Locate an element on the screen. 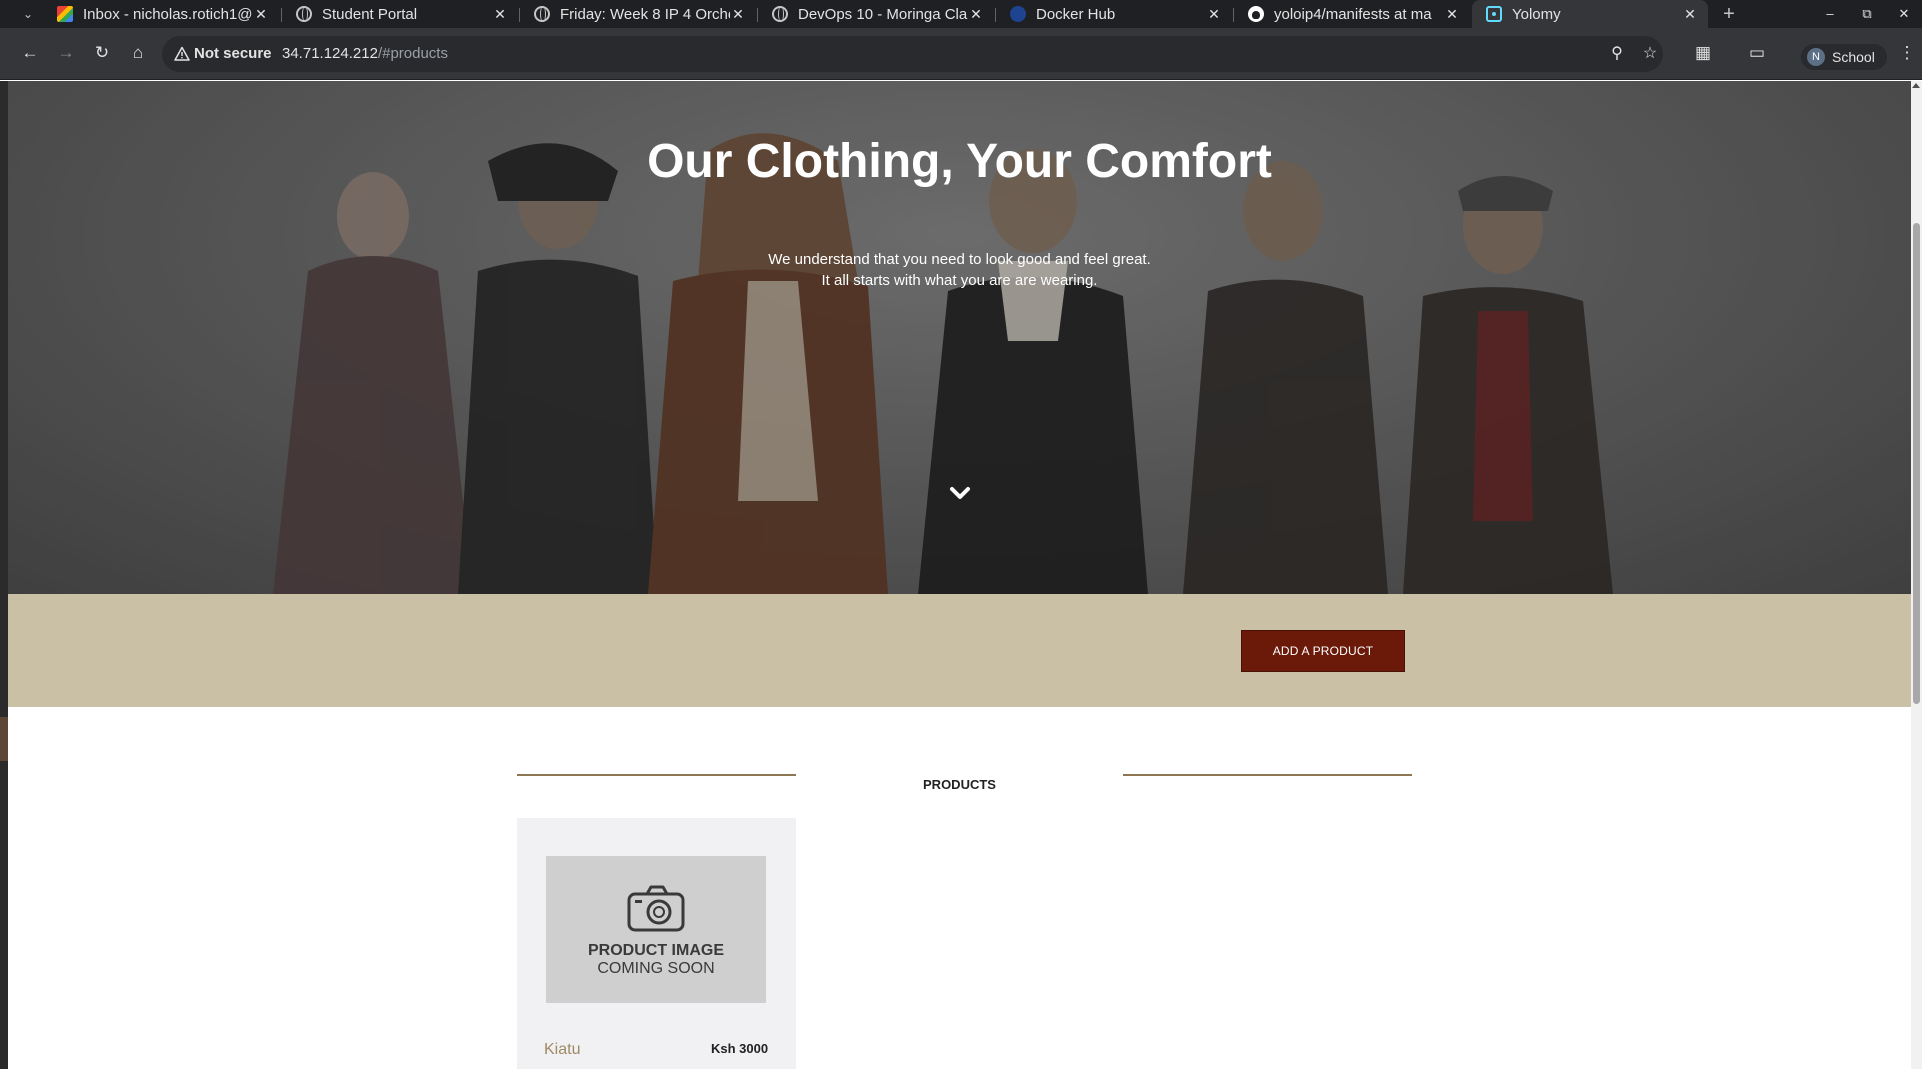  page-scrollbar is located at coordinates (1916, 575).